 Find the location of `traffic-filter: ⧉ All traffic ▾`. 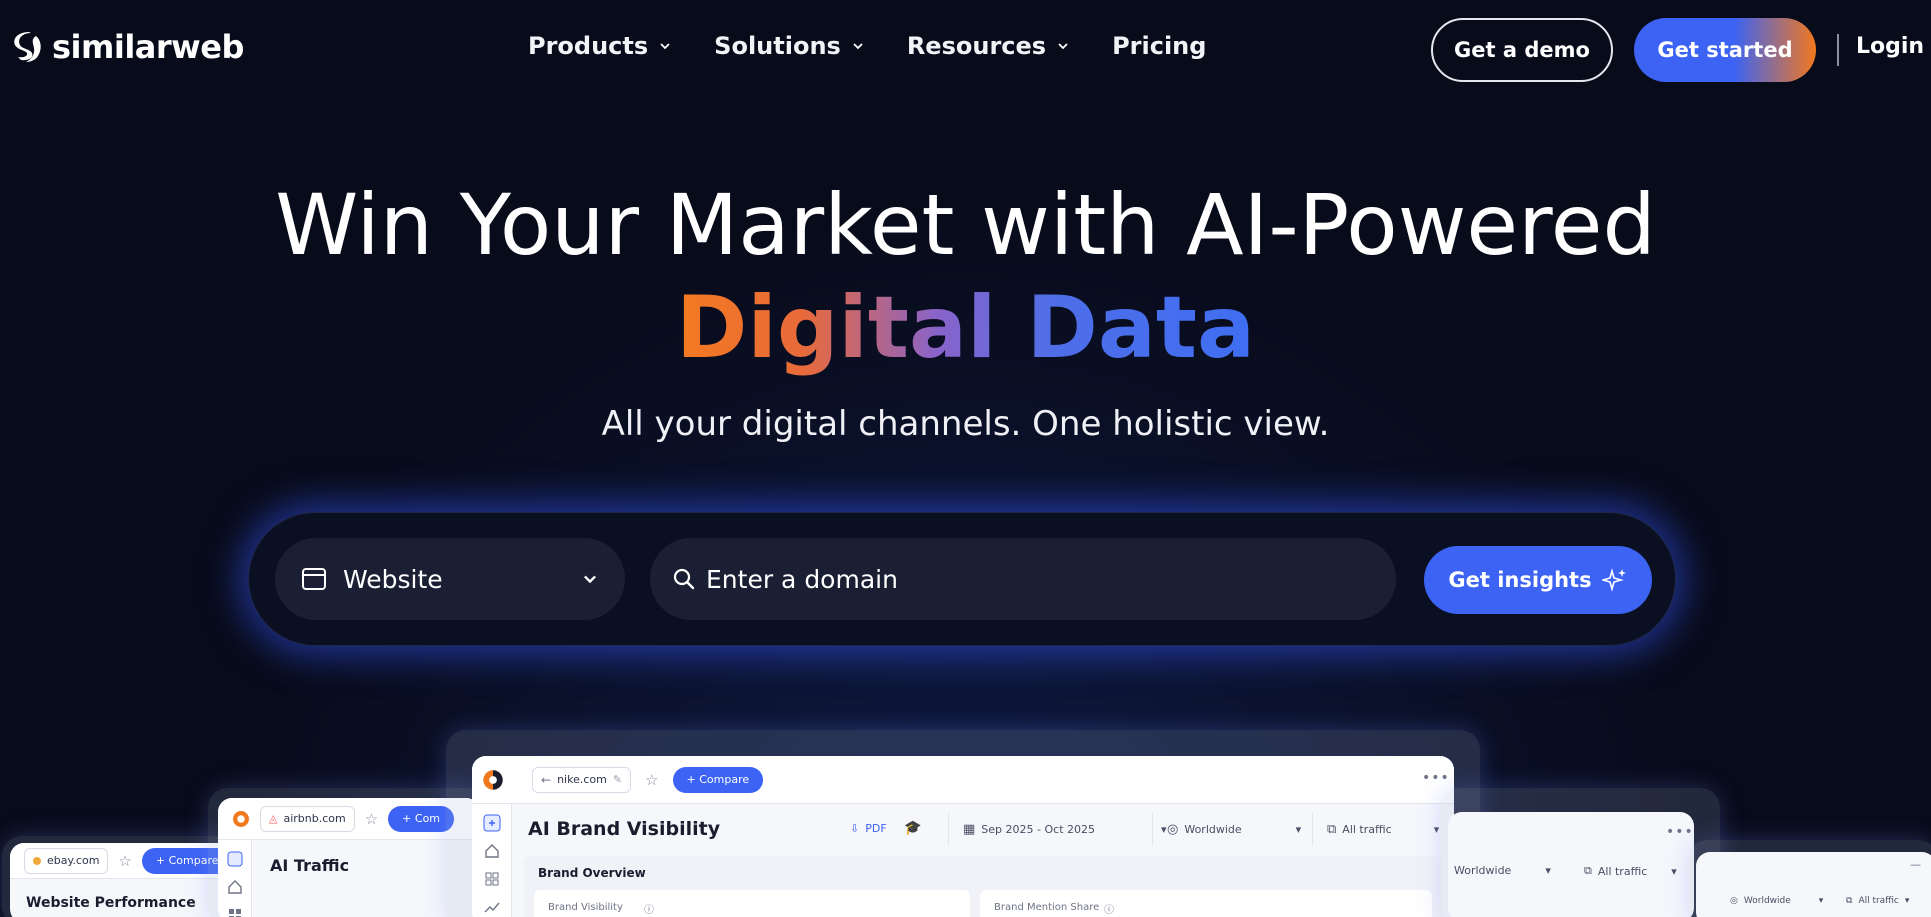

traffic-filter: ⧉ All traffic ▾ is located at coordinates (1375, 829).